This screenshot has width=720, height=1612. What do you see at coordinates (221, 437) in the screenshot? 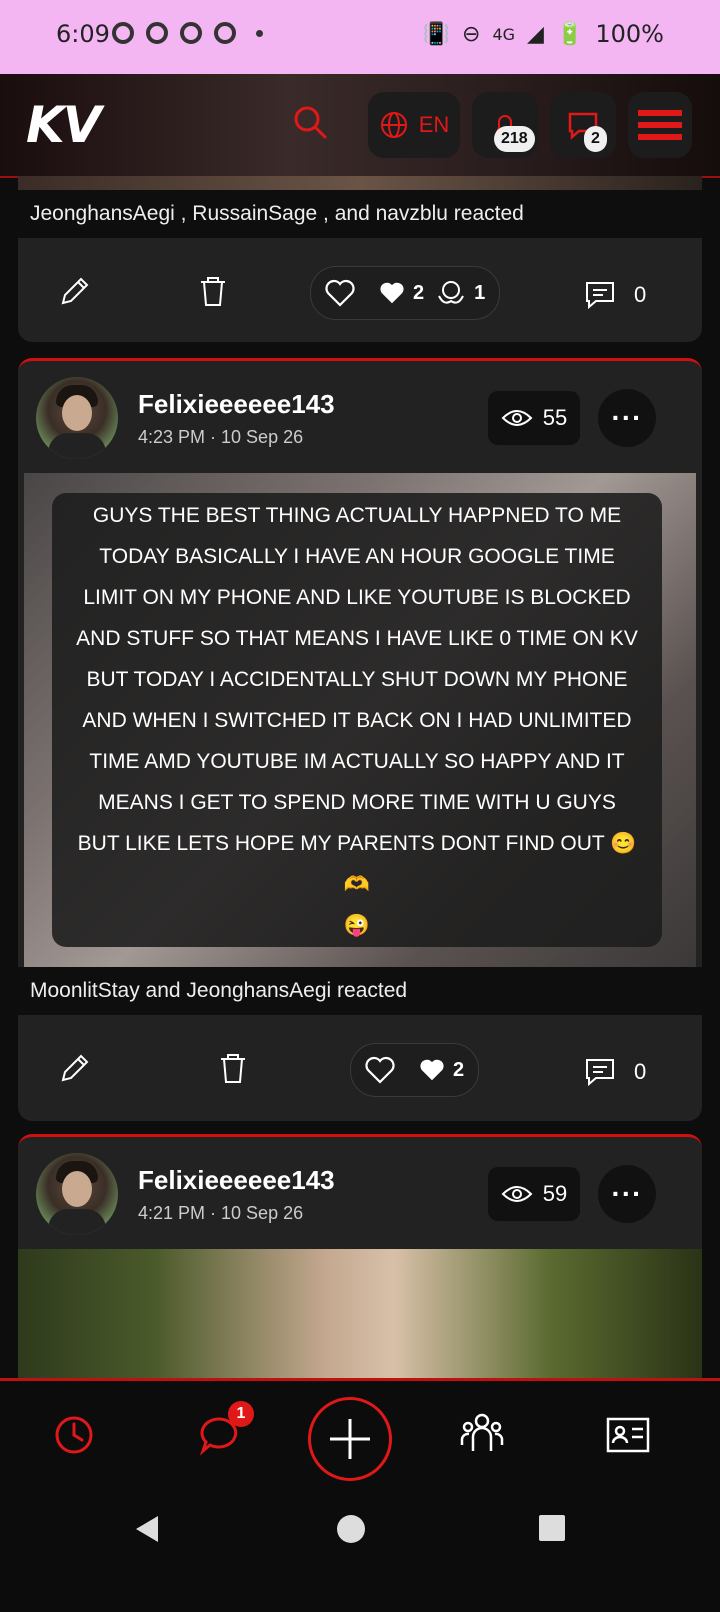
I see `post-timestamp: 4:23 PM · 10 Sep 26` at bounding box center [221, 437].